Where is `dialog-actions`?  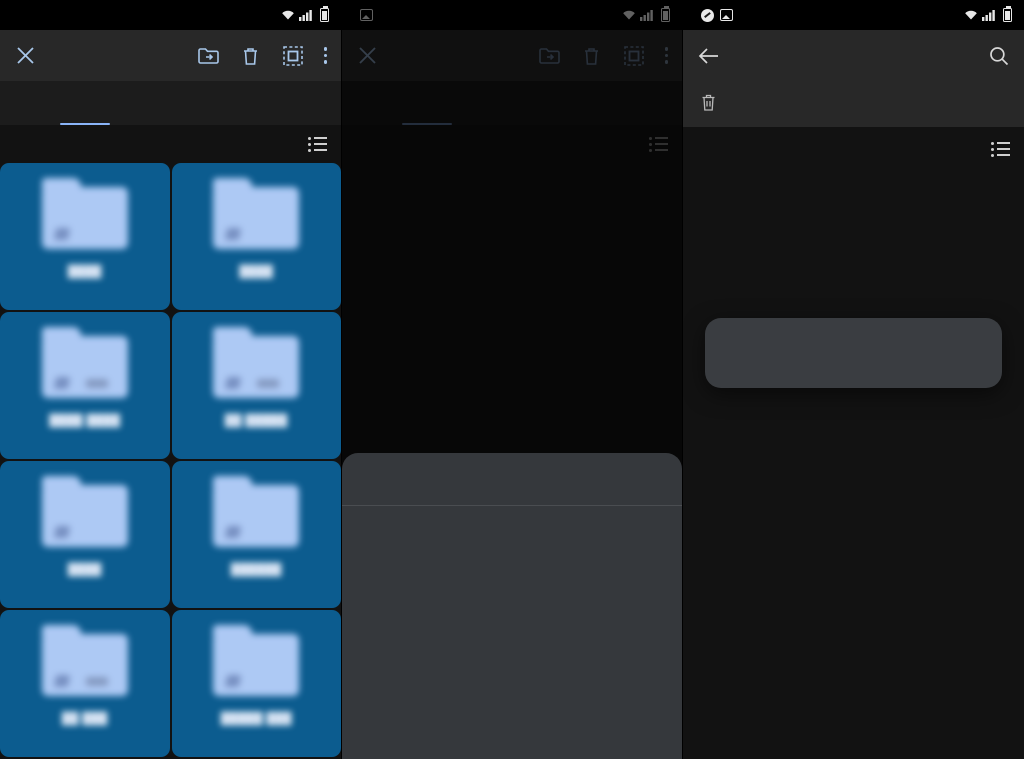 dialog-actions is located at coordinates (853, 369).